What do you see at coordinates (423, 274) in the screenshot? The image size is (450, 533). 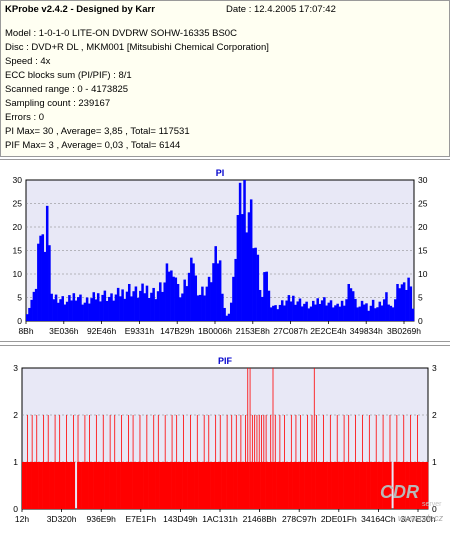 I see `pi-ytick-right: 10` at bounding box center [423, 274].